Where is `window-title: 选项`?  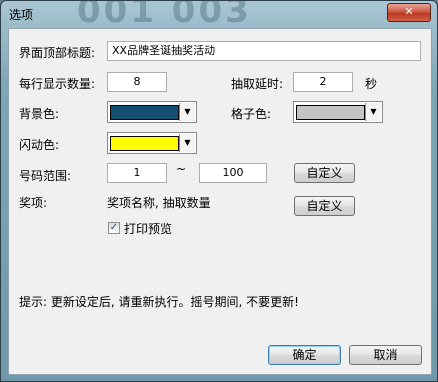 window-title: 选项 is located at coordinates (21, 15).